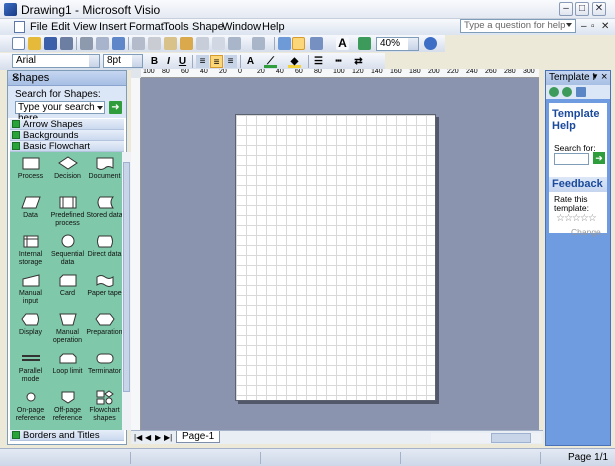 The image size is (615, 466). I want to click on stencil-shape-paper-tape: Paper tape, so click(104, 291).